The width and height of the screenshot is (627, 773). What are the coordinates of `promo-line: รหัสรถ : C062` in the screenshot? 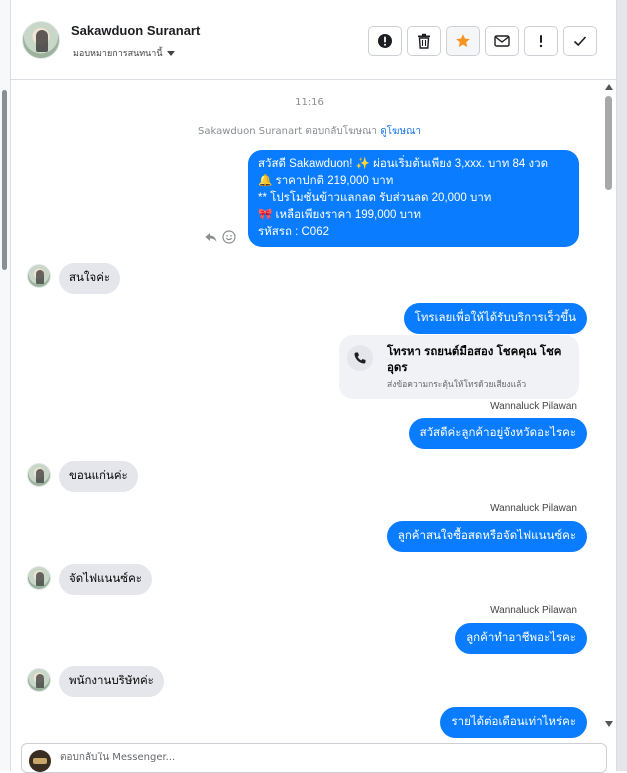 It's located at (293, 232).